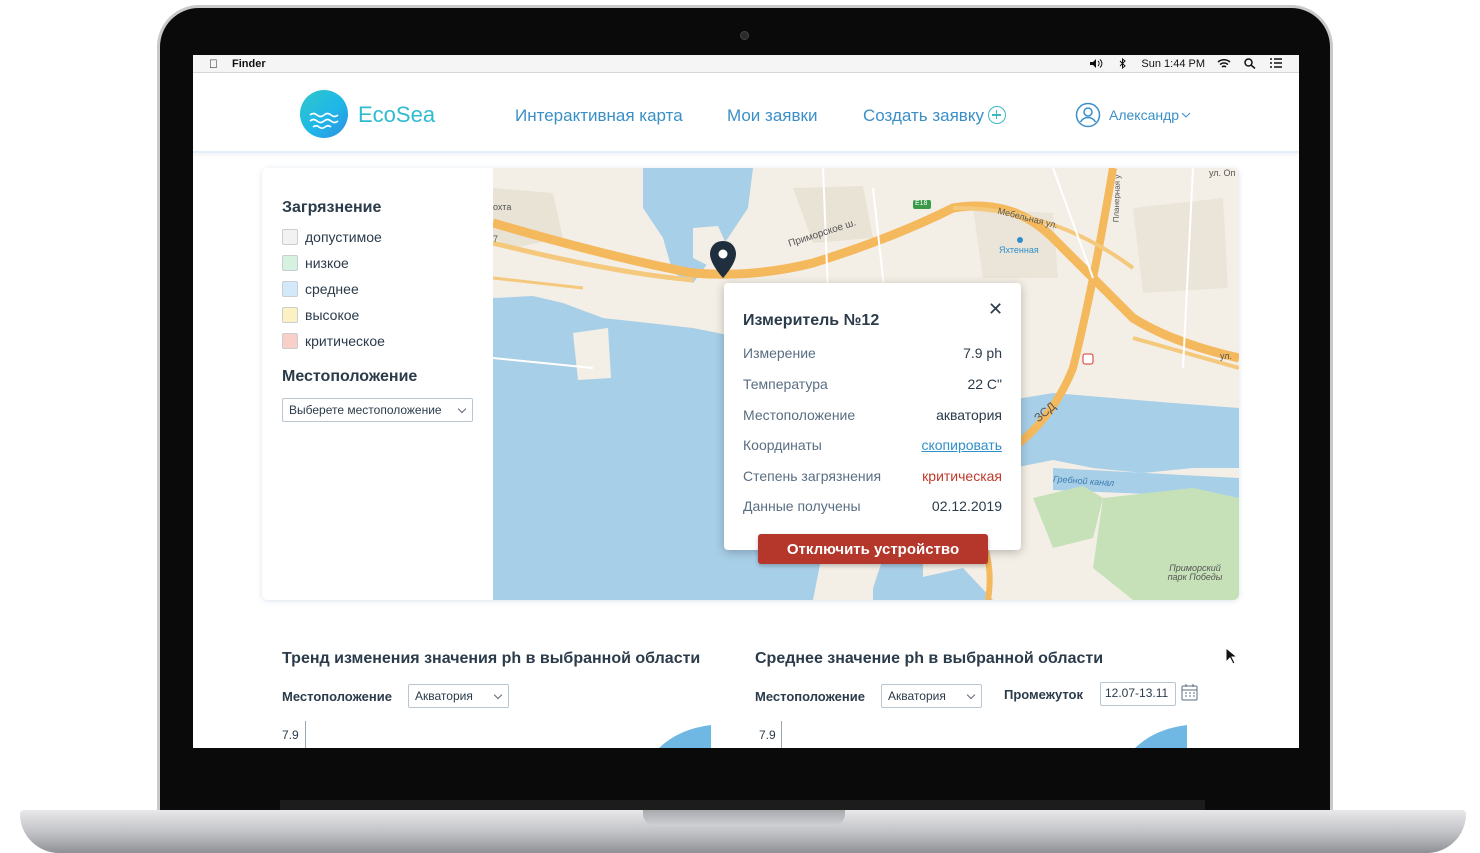 The width and height of the screenshot is (1480, 853). I want to click on map-label-e18: E18, so click(921, 203).